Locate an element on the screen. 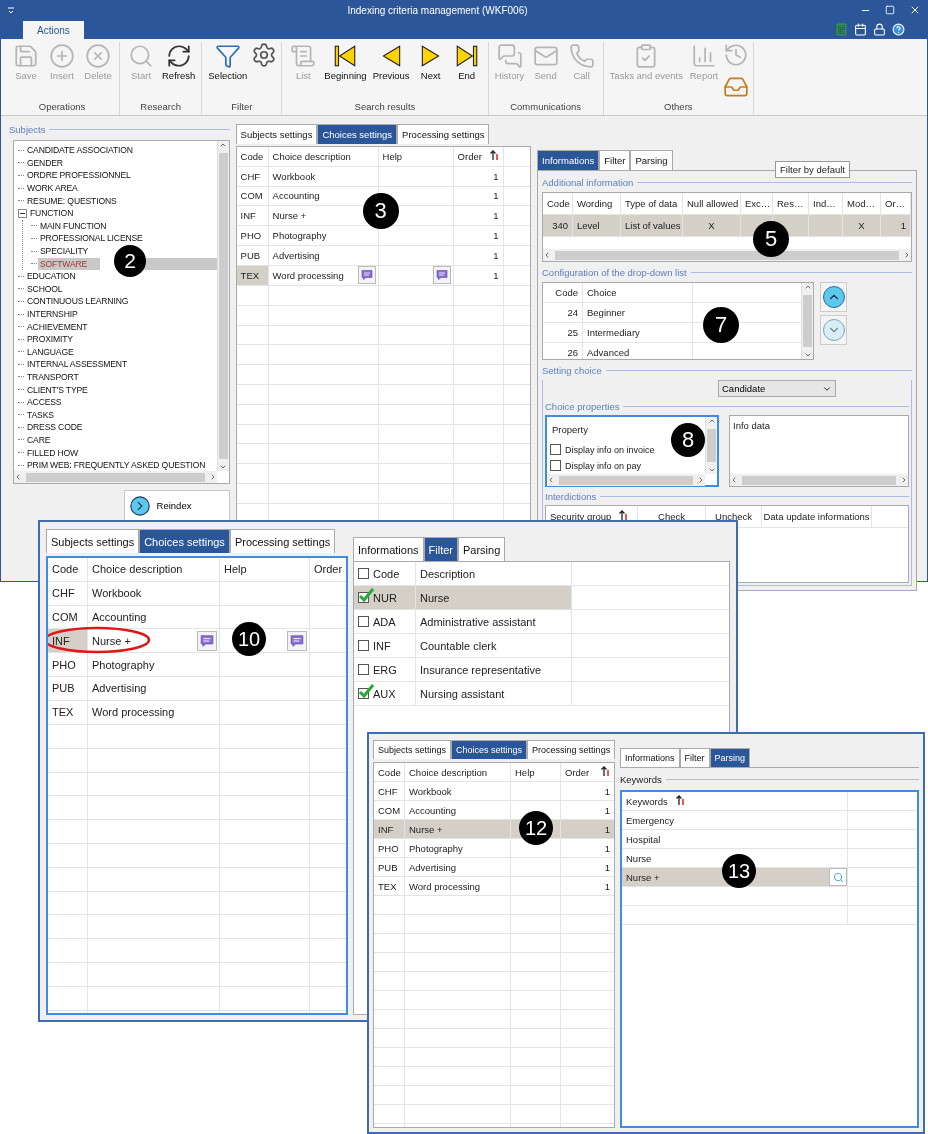 The width and height of the screenshot is (928, 1134). menu-icon is located at coordinates (11, 10).